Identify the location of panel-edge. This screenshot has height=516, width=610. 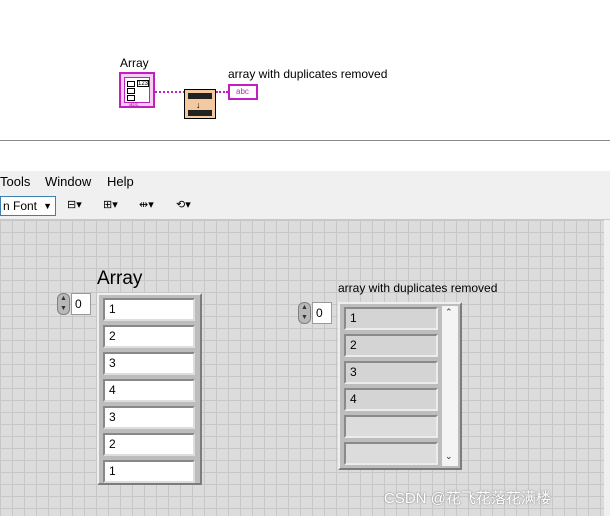
(607, 368).